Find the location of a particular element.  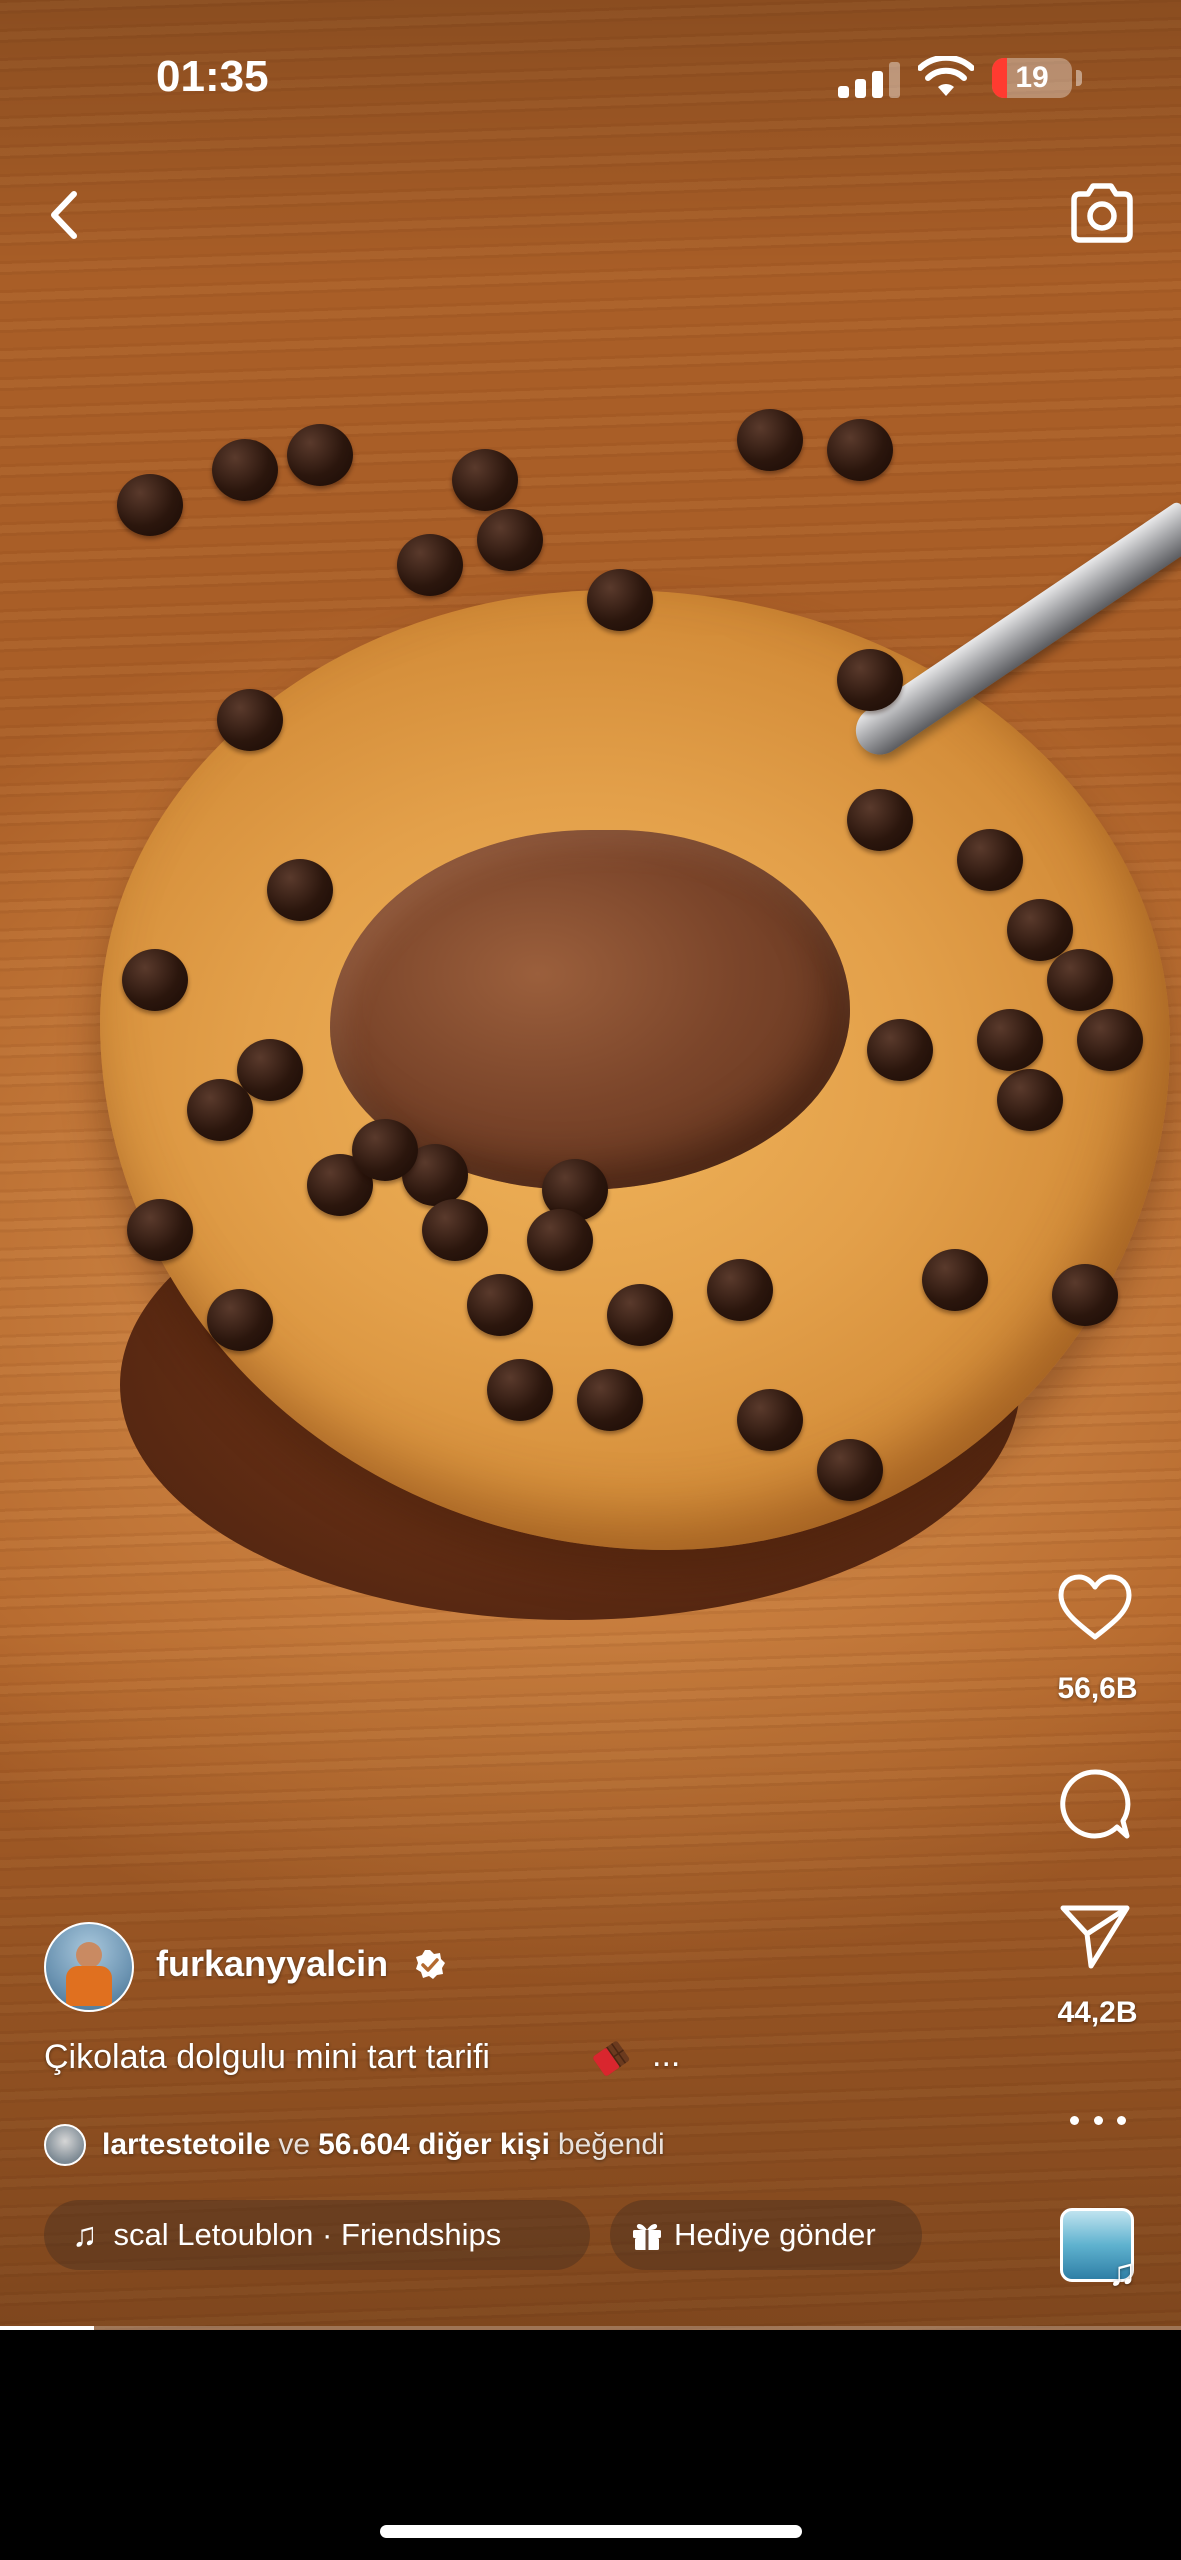

avatar is located at coordinates (89, 1967).